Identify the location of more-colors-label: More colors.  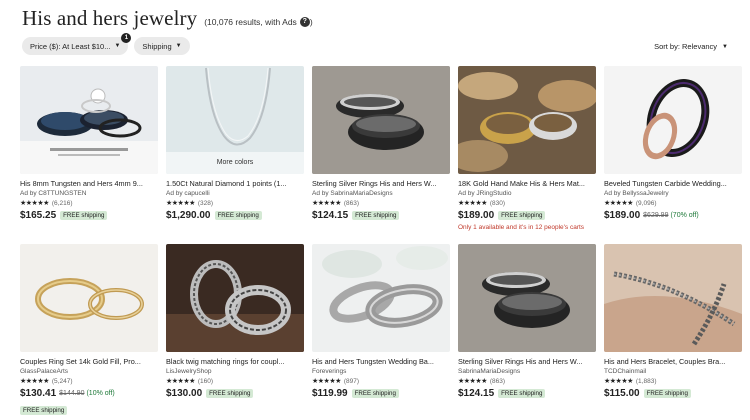
(235, 163).